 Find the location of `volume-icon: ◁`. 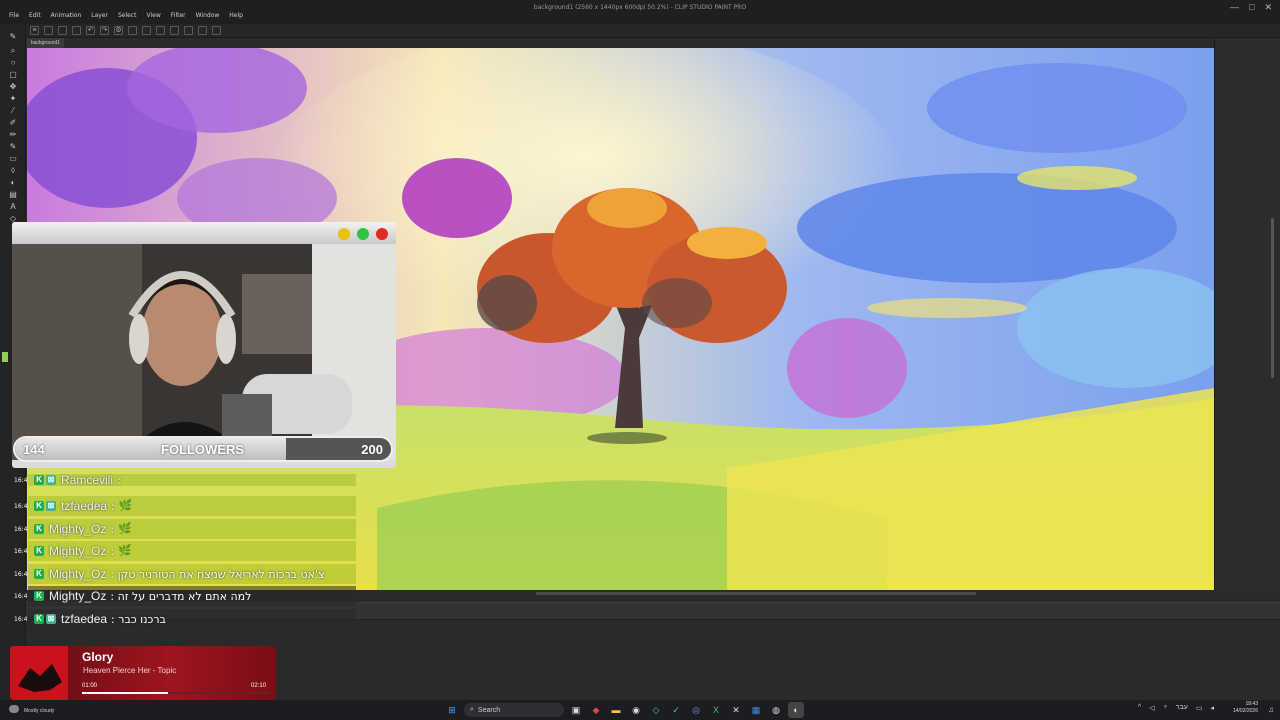

volume-icon: ◁ is located at coordinates (1151, 708).